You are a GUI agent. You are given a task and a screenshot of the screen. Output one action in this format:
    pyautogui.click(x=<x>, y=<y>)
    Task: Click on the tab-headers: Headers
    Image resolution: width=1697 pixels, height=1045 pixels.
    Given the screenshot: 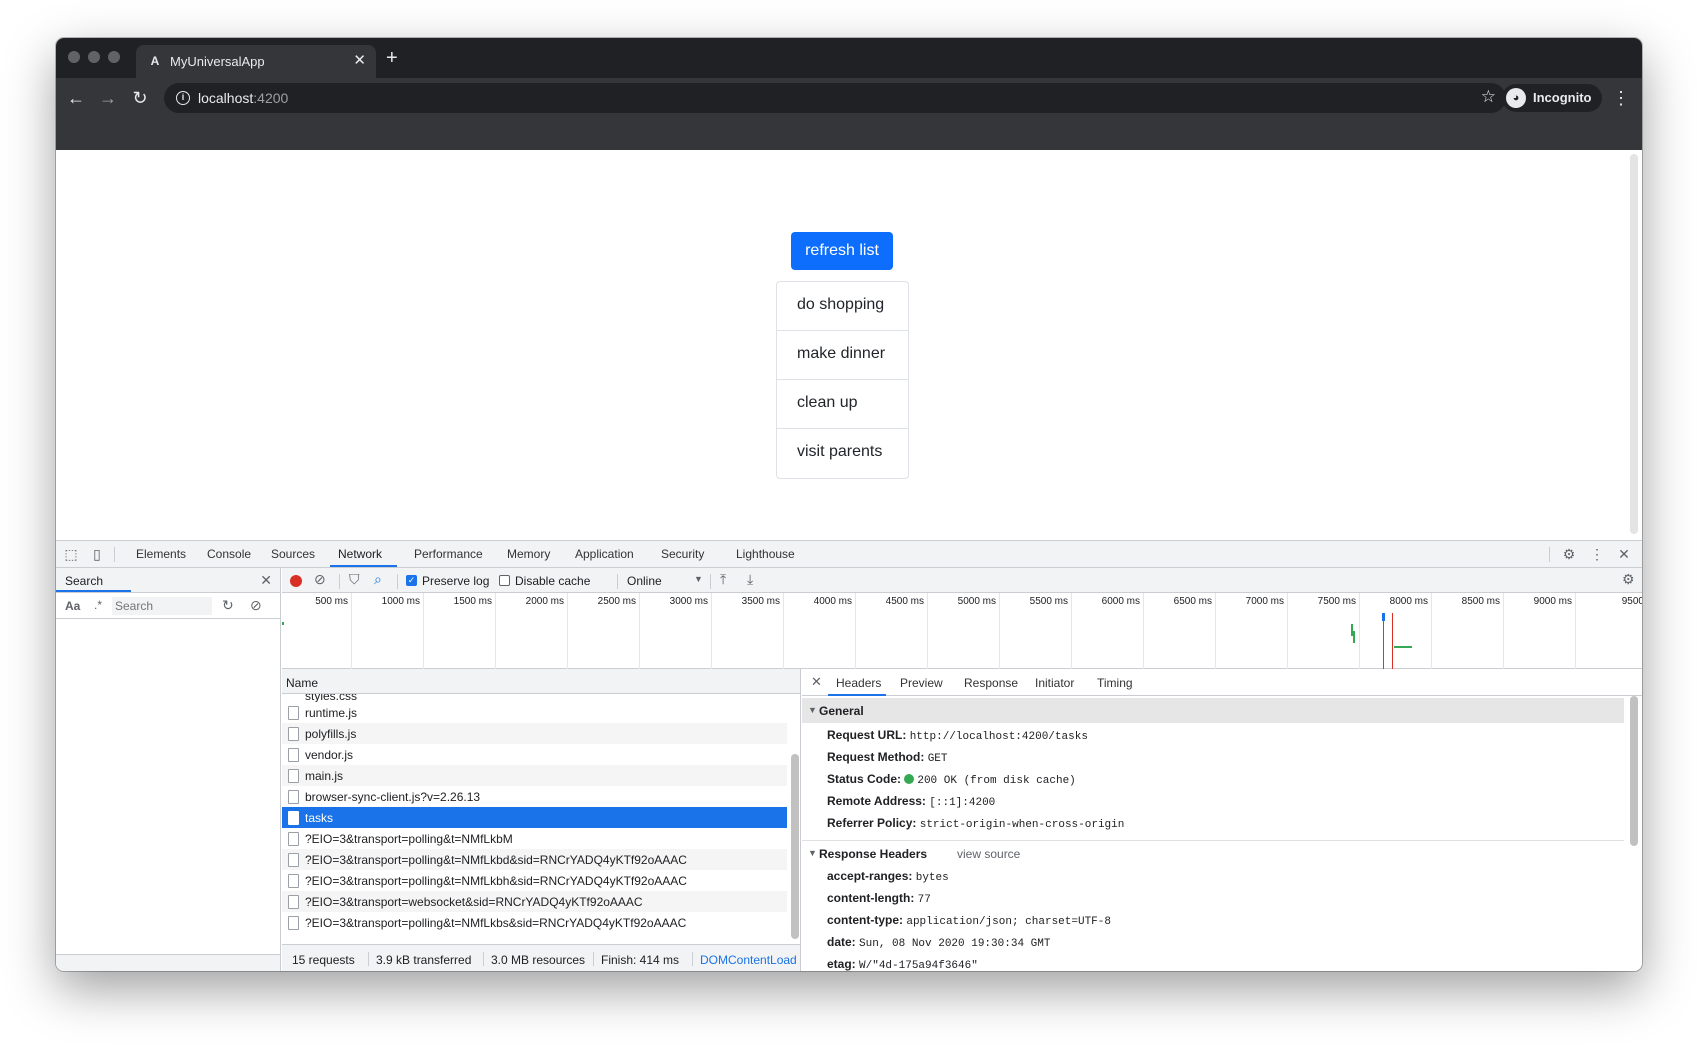 What is the action you would take?
    pyautogui.click(x=858, y=683)
    